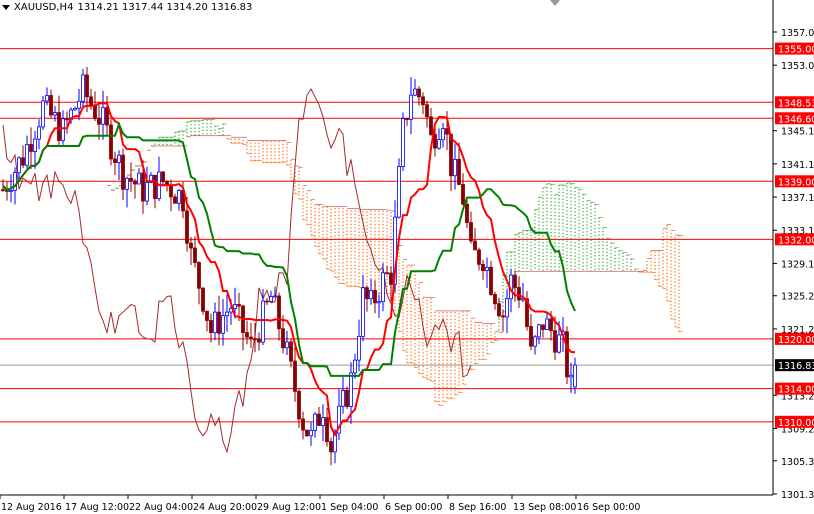  What do you see at coordinates (31, 507) in the screenshot?
I see `time-tick-label: 12 Aug 2016` at bounding box center [31, 507].